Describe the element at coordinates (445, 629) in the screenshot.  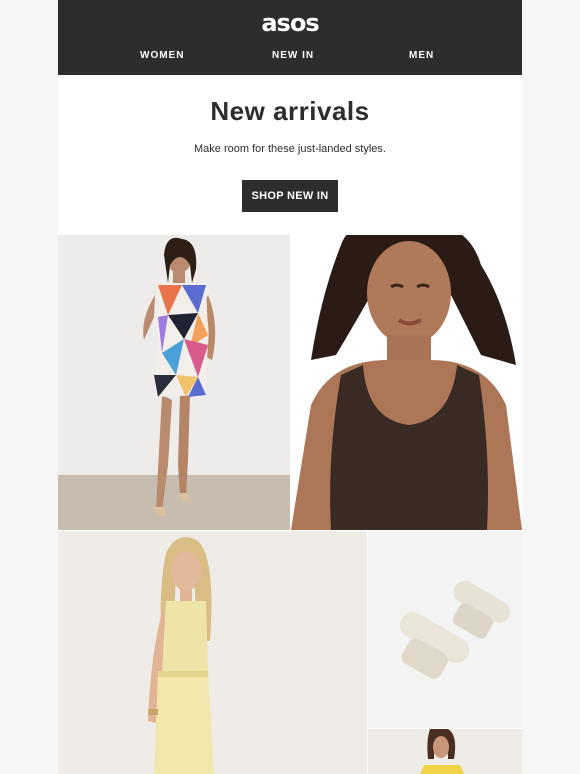
I see `product-image-cream-slides` at that location.